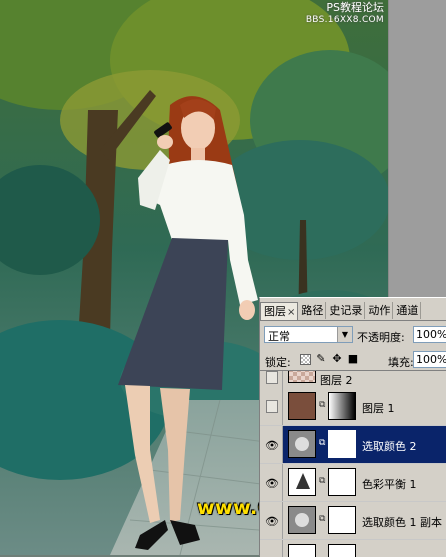 This screenshot has width=446, height=557. I want to click on close-icon: ×, so click(291, 312).